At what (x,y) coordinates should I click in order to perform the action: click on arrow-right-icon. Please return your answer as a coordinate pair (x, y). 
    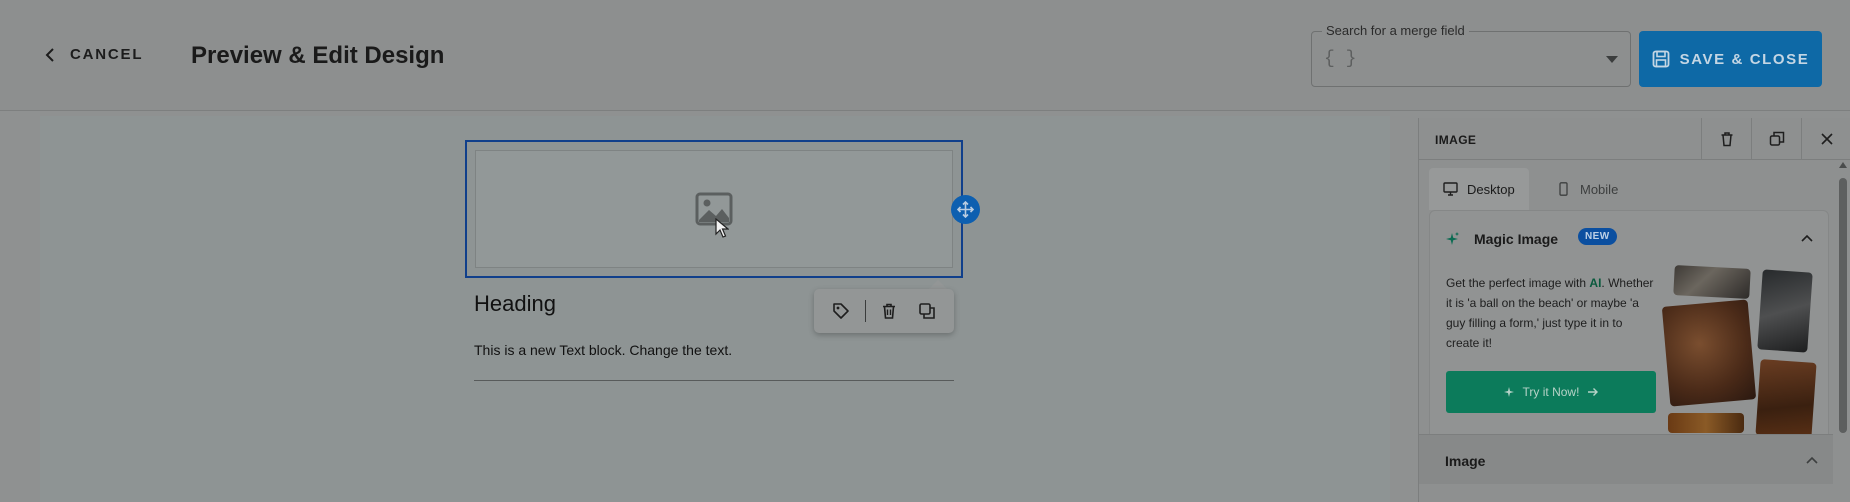
    Looking at the image, I should click on (1593, 392).